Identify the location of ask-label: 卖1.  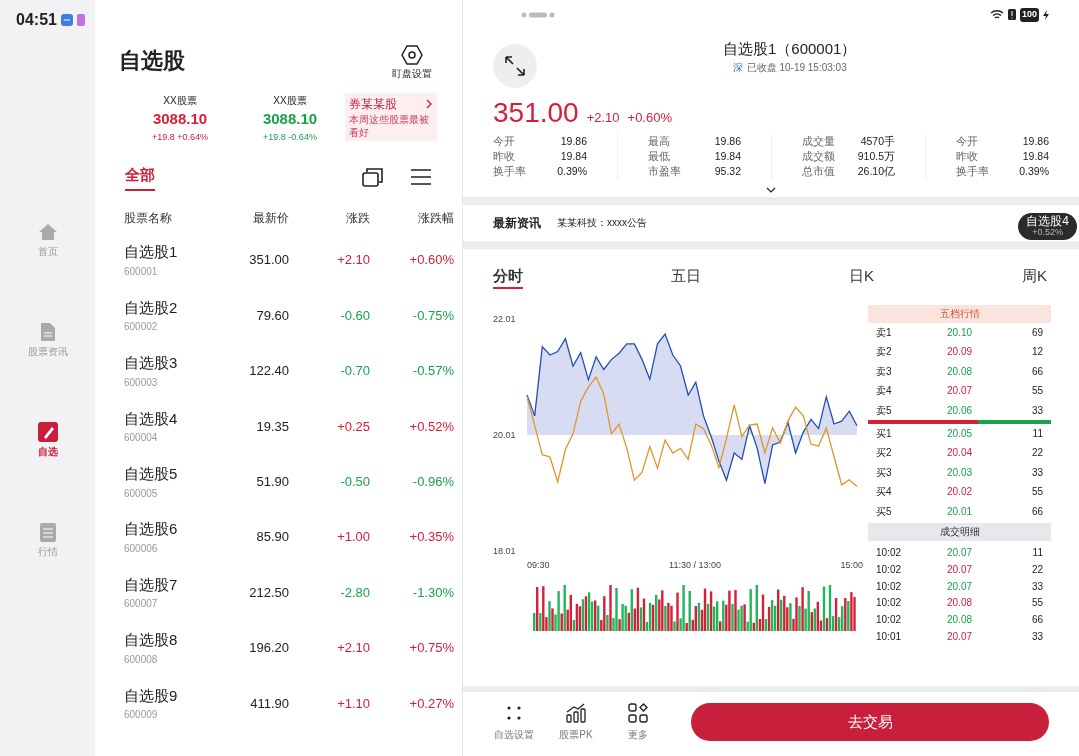
(884, 333).